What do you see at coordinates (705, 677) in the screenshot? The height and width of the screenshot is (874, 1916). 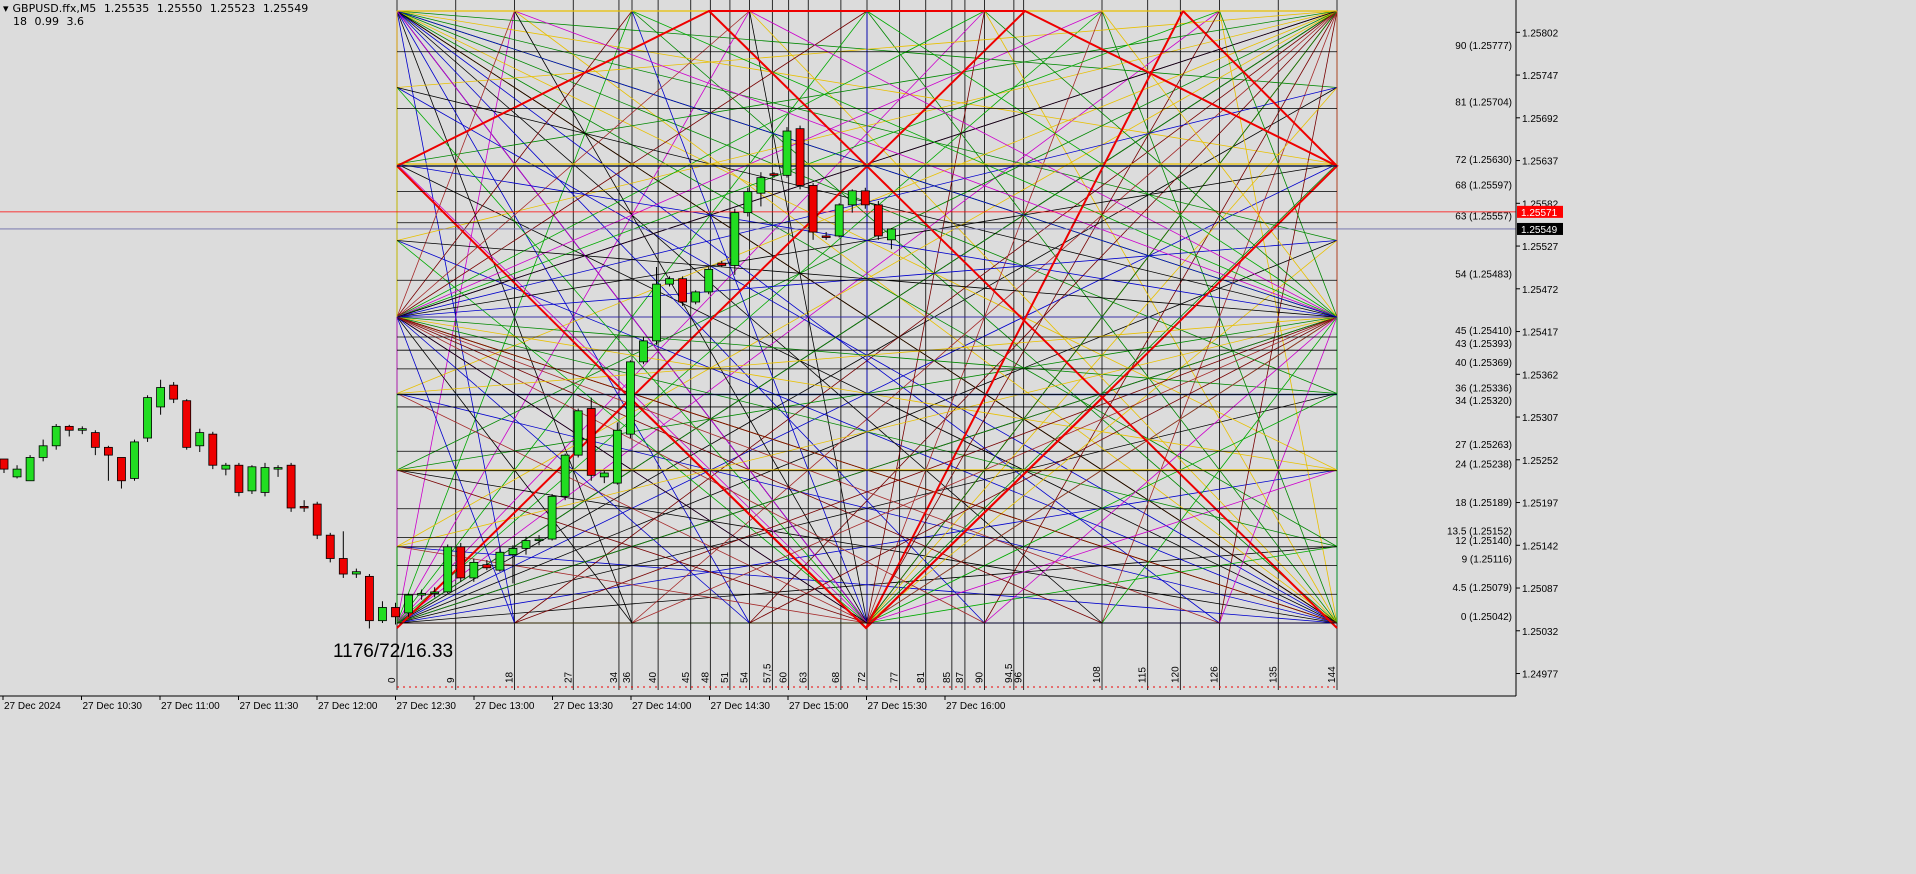 I see `time-division-label: 48` at bounding box center [705, 677].